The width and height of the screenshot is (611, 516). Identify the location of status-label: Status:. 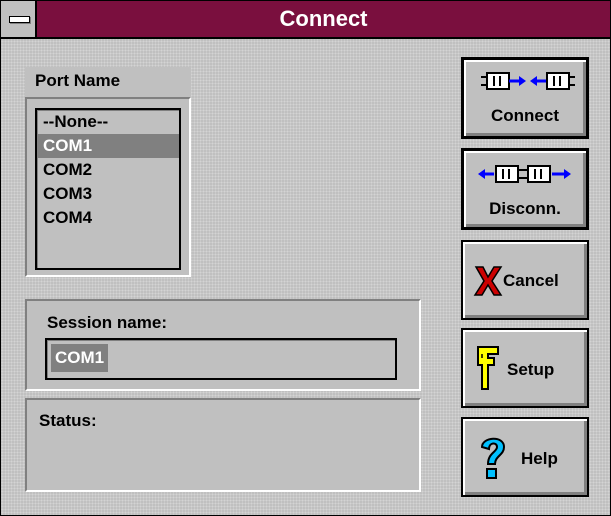
(68, 420).